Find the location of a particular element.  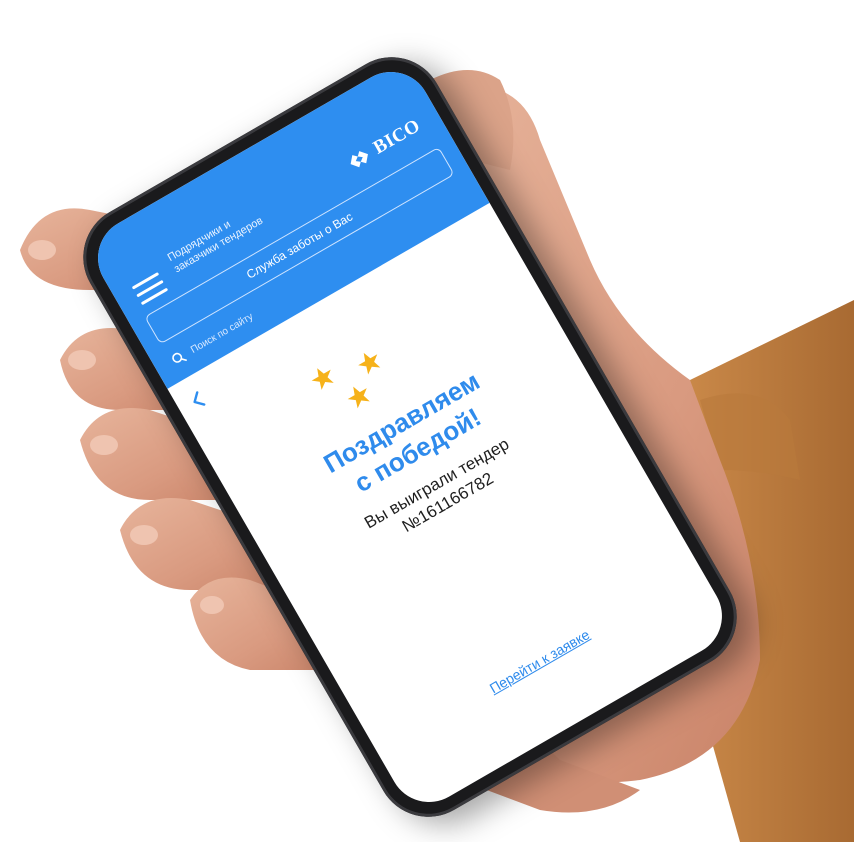

logo-text: BICO is located at coordinates (397, 137).